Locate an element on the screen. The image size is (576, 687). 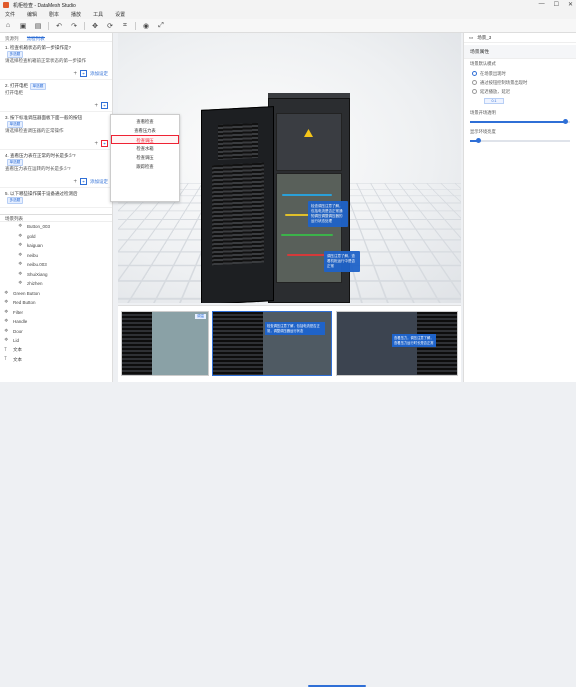
tree-item-label: Green Button is located at coordinates (26, 293).